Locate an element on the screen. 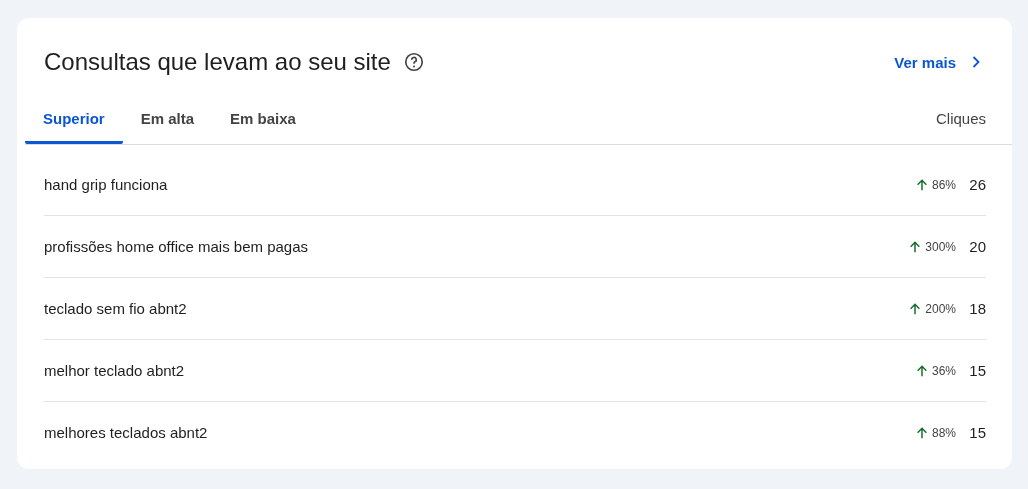 This screenshot has height=489, width=1028. help-icon is located at coordinates (413, 62).